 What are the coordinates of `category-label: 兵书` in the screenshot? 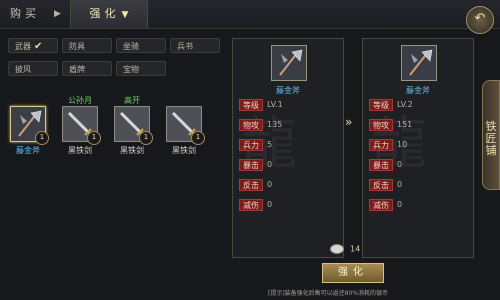 It's located at (185, 46).